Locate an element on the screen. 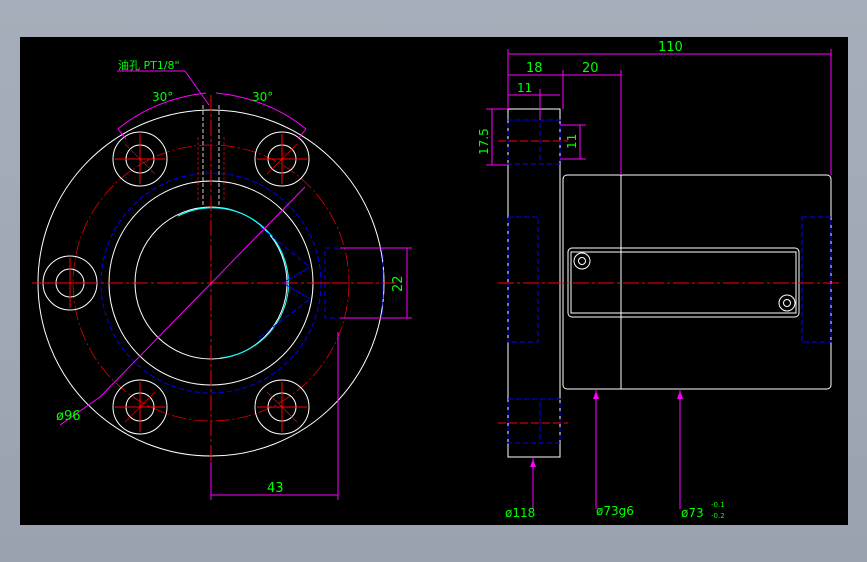 The height and width of the screenshot is (562, 867). bolt-hole-hidden-top is located at coordinates (534, 142).